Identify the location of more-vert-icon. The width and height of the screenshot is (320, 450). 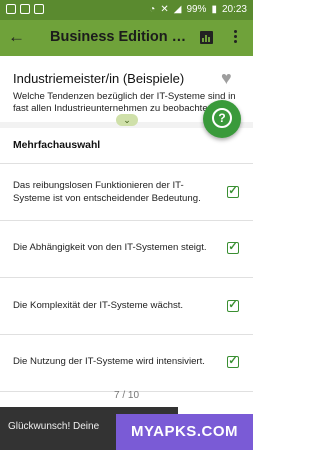
(235, 38).